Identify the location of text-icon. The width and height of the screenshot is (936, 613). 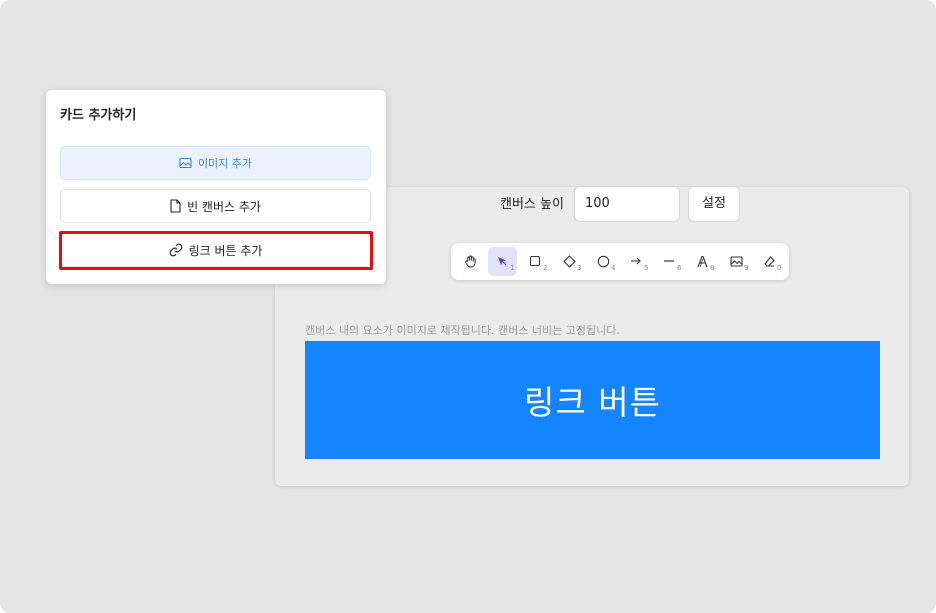
(702, 261).